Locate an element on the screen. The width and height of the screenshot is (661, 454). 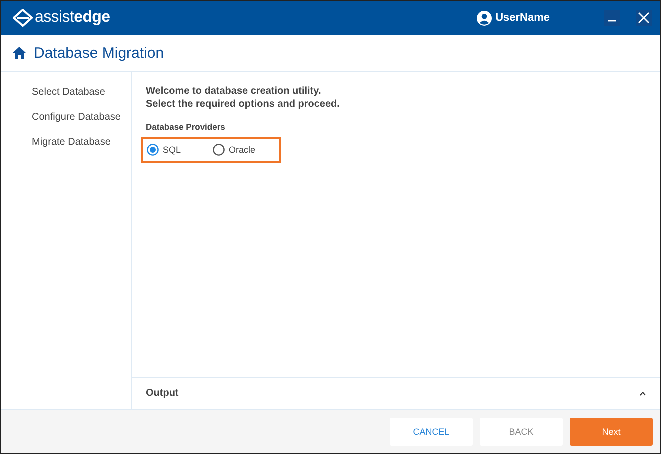
caret-icon is located at coordinates (643, 394).